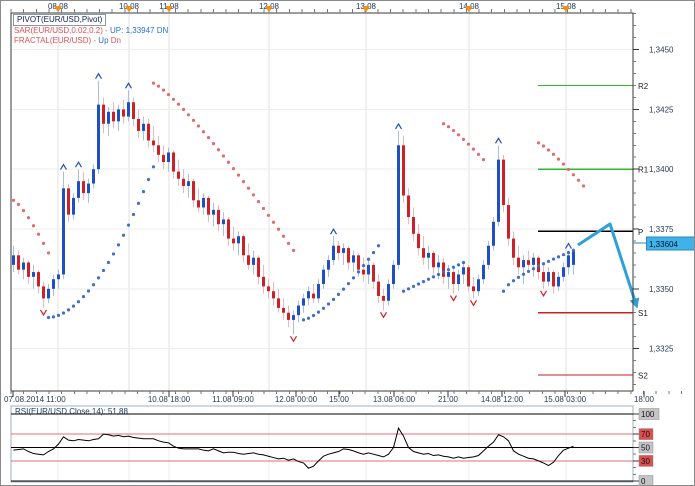  Describe the element at coordinates (661, 349) in the screenshot. I see `price-tick-label: 1,3325` at that location.